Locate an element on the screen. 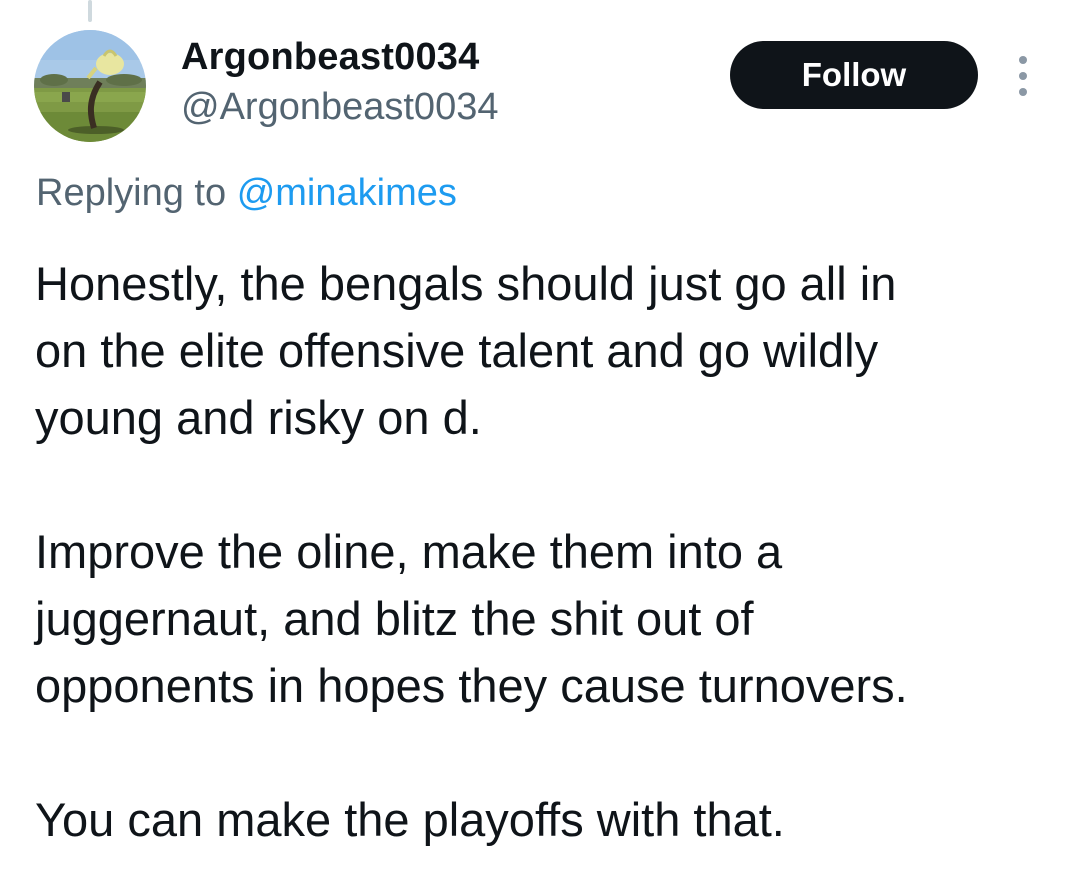 This screenshot has height=871, width=1080. profile-picture-icon is located at coordinates (90, 86).